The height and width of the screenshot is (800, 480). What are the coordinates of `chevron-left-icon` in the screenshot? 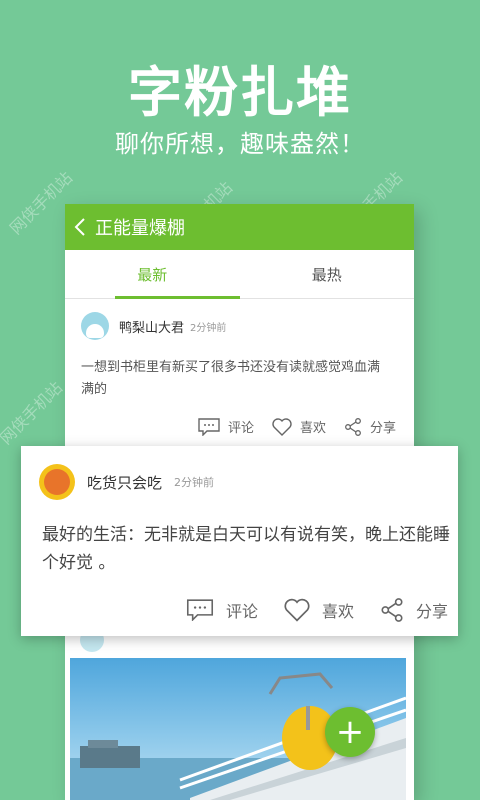 It's located at (79, 227).